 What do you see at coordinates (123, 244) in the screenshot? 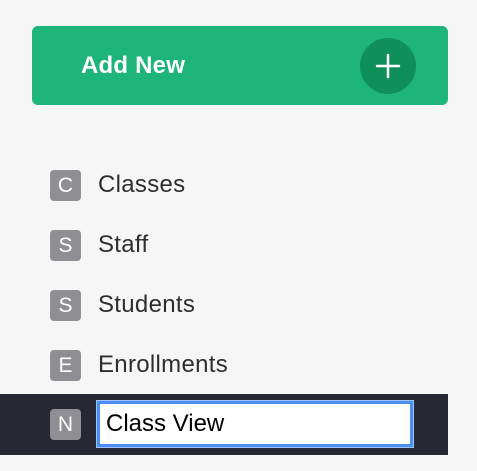
I see `nav-item-label: Staff` at bounding box center [123, 244].